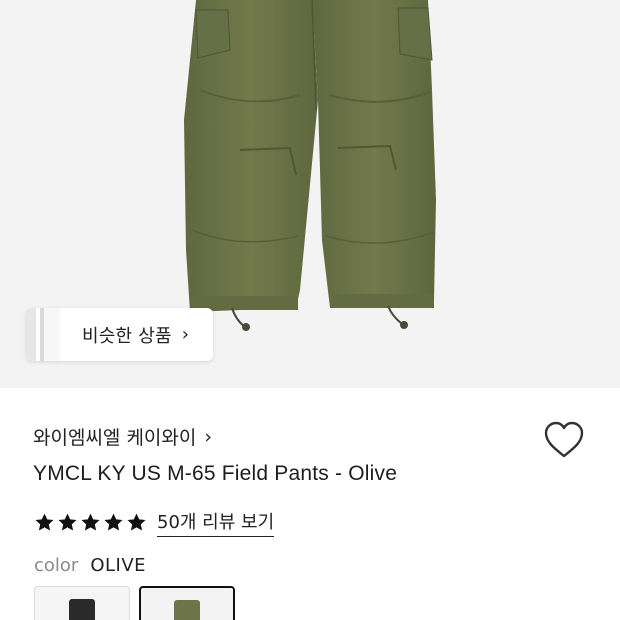 This screenshot has width=620, height=620. I want to click on wishlist-button, so click(564, 440).